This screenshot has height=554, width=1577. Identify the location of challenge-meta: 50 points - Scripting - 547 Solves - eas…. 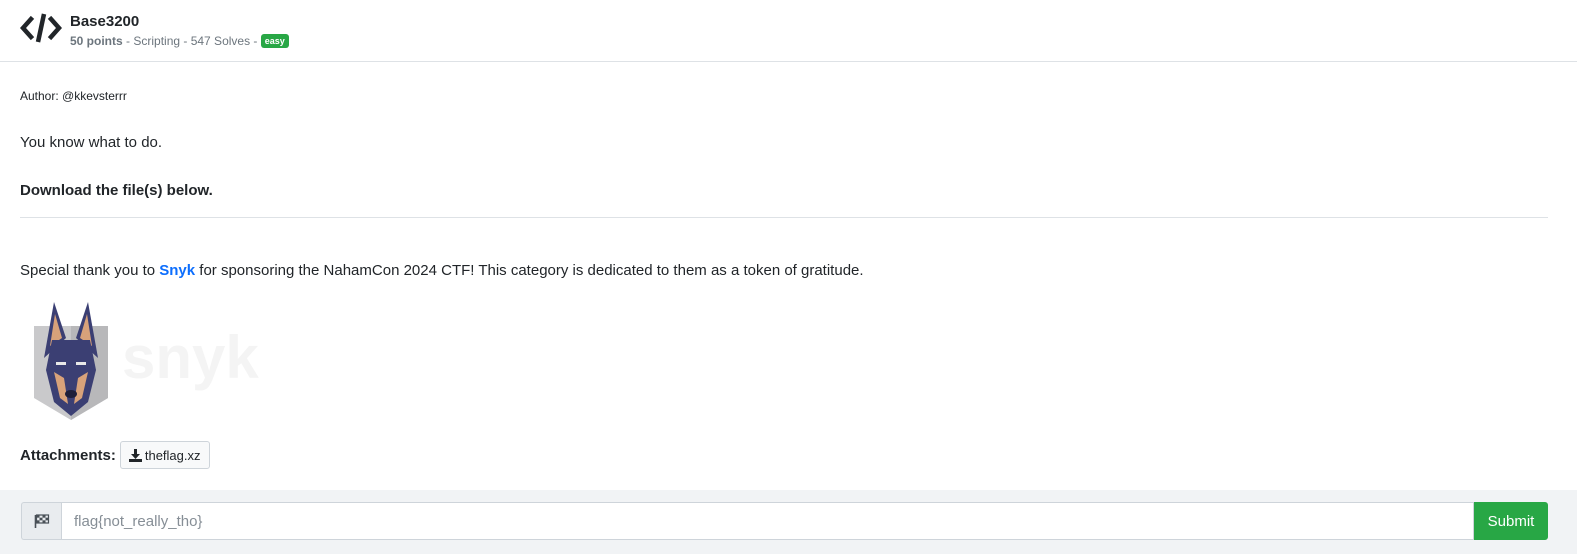
(179, 41).